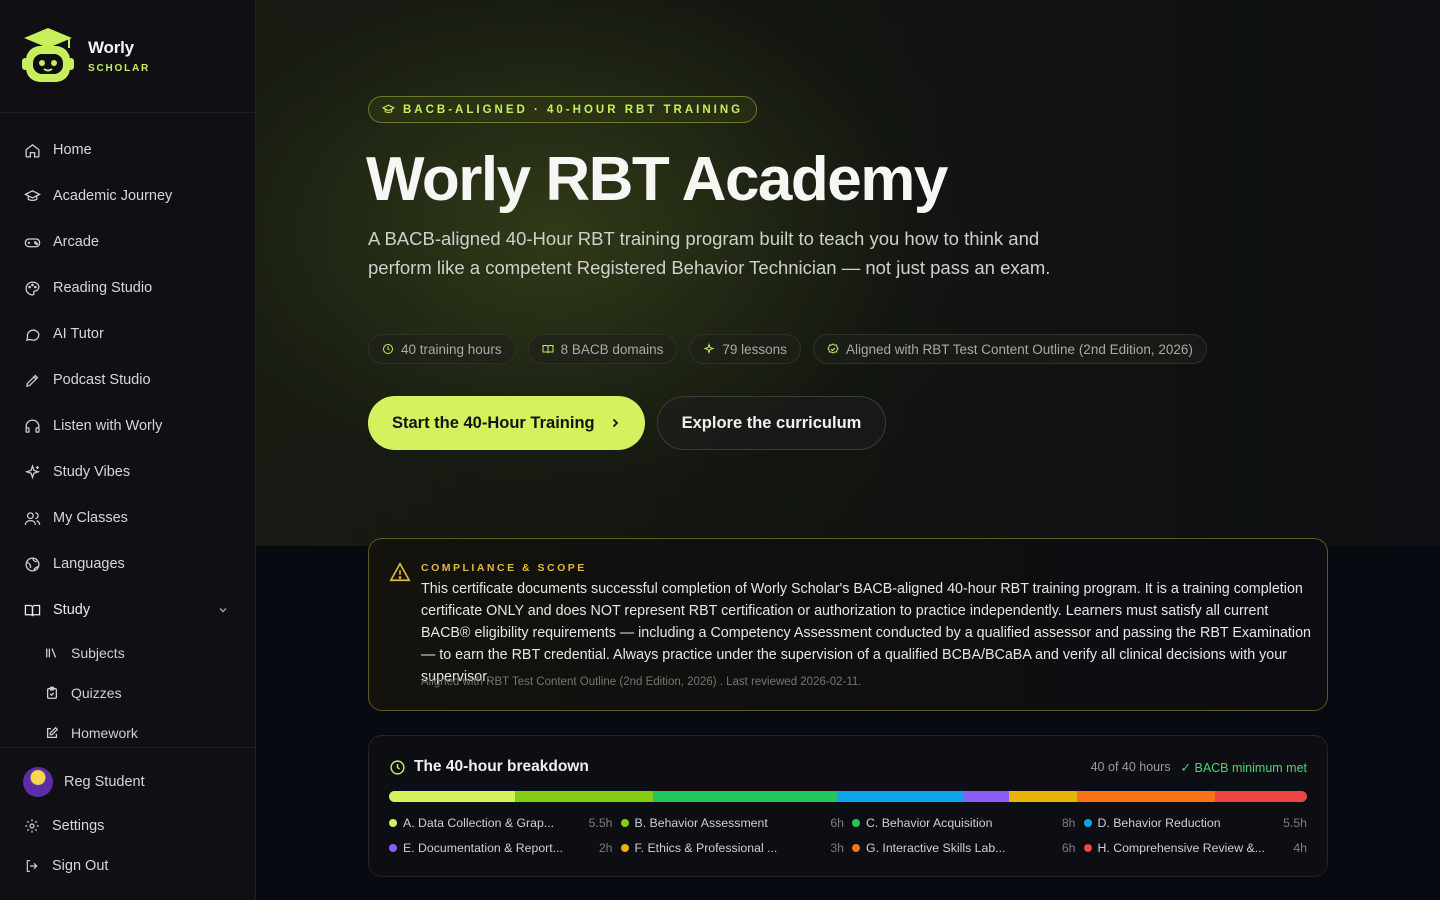  I want to click on users-icon, so click(32, 518).